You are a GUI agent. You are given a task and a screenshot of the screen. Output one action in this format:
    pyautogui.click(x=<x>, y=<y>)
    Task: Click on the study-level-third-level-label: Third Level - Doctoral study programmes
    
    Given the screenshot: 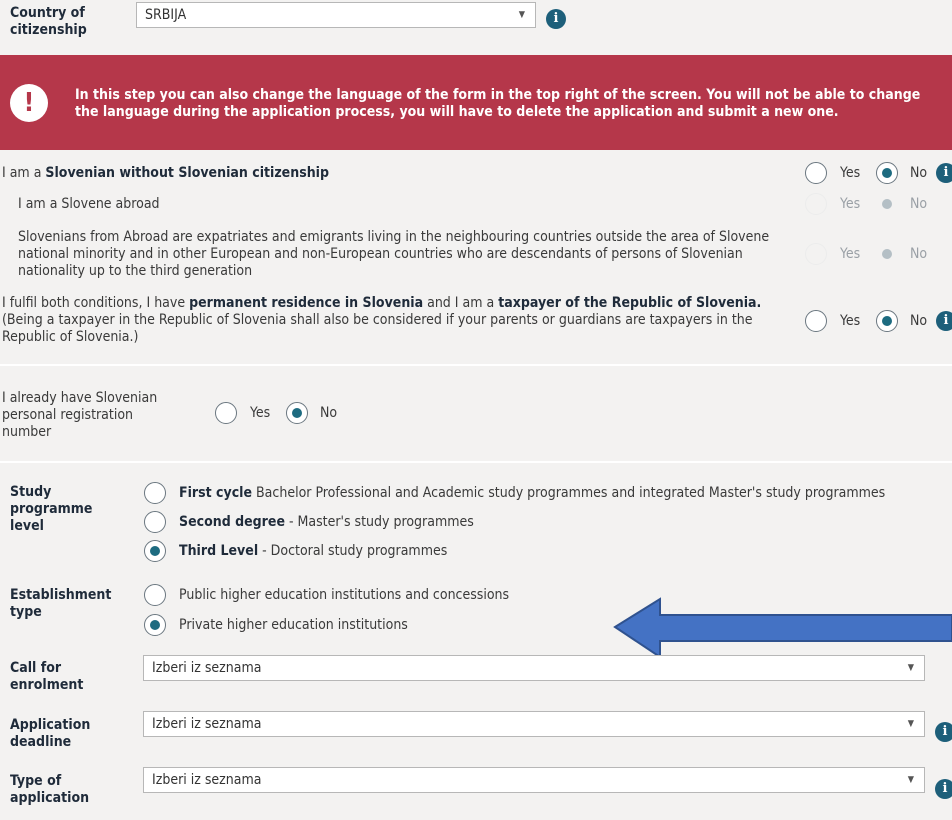 What is the action you would take?
    pyautogui.click(x=313, y=551)
    